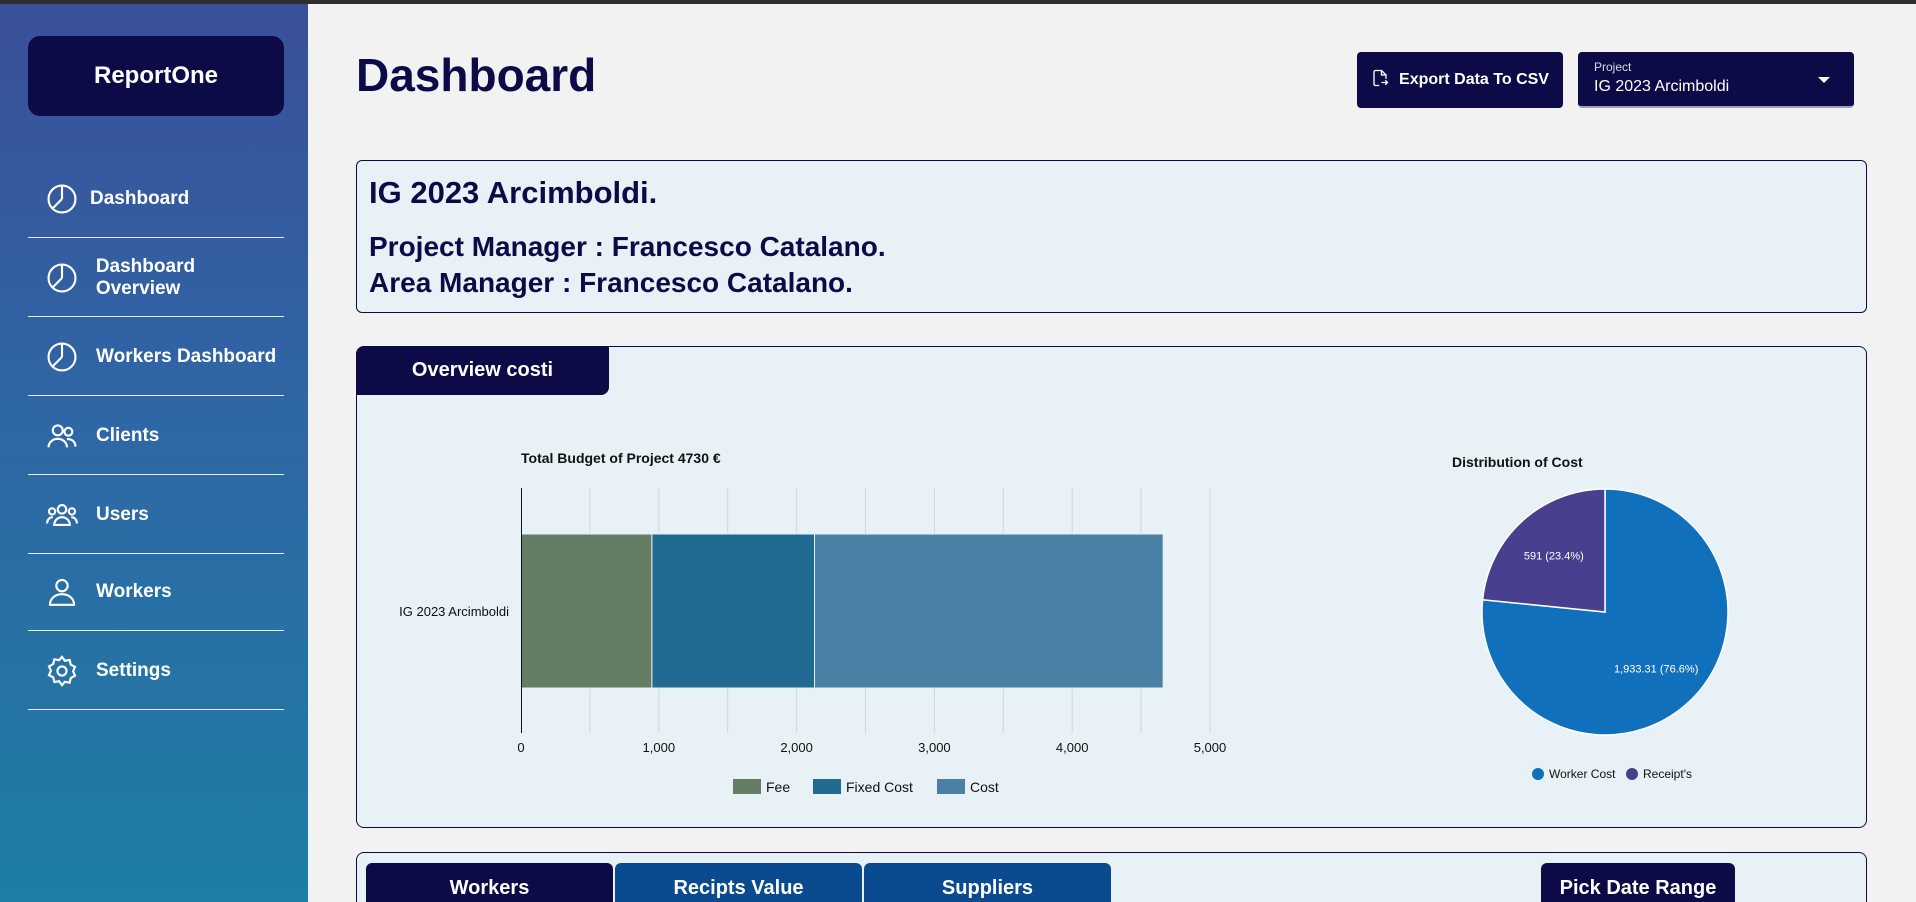  I want to click on pie-data-label: 591 (23.4%), so click(1554, 556).